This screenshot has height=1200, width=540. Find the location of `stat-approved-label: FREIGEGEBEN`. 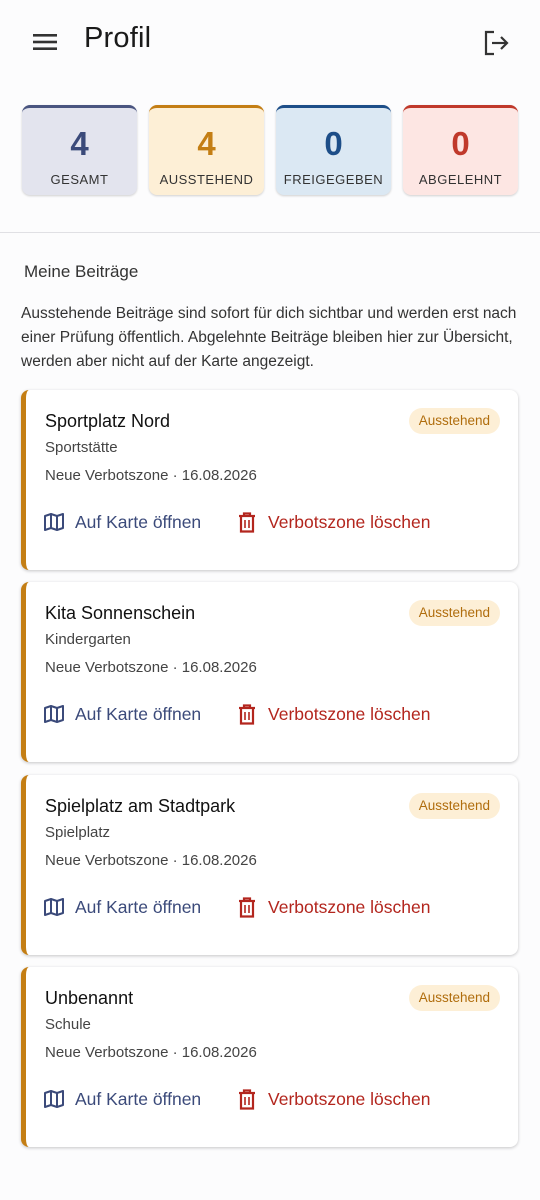

stat-approved-label: FREIGEGEBEN is located at coordinates (333, 179).